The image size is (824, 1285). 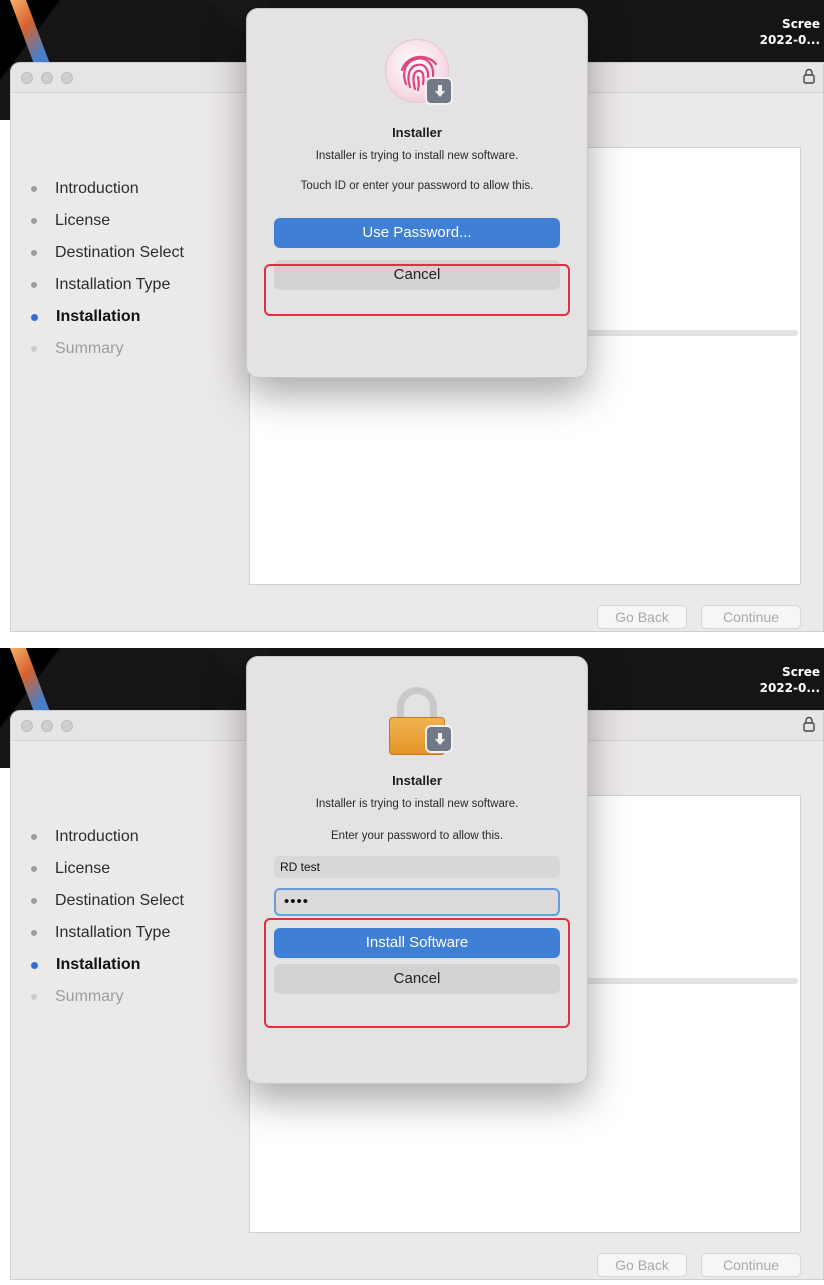 I want to click on username-field: RD test, so click(x=417, y=867).